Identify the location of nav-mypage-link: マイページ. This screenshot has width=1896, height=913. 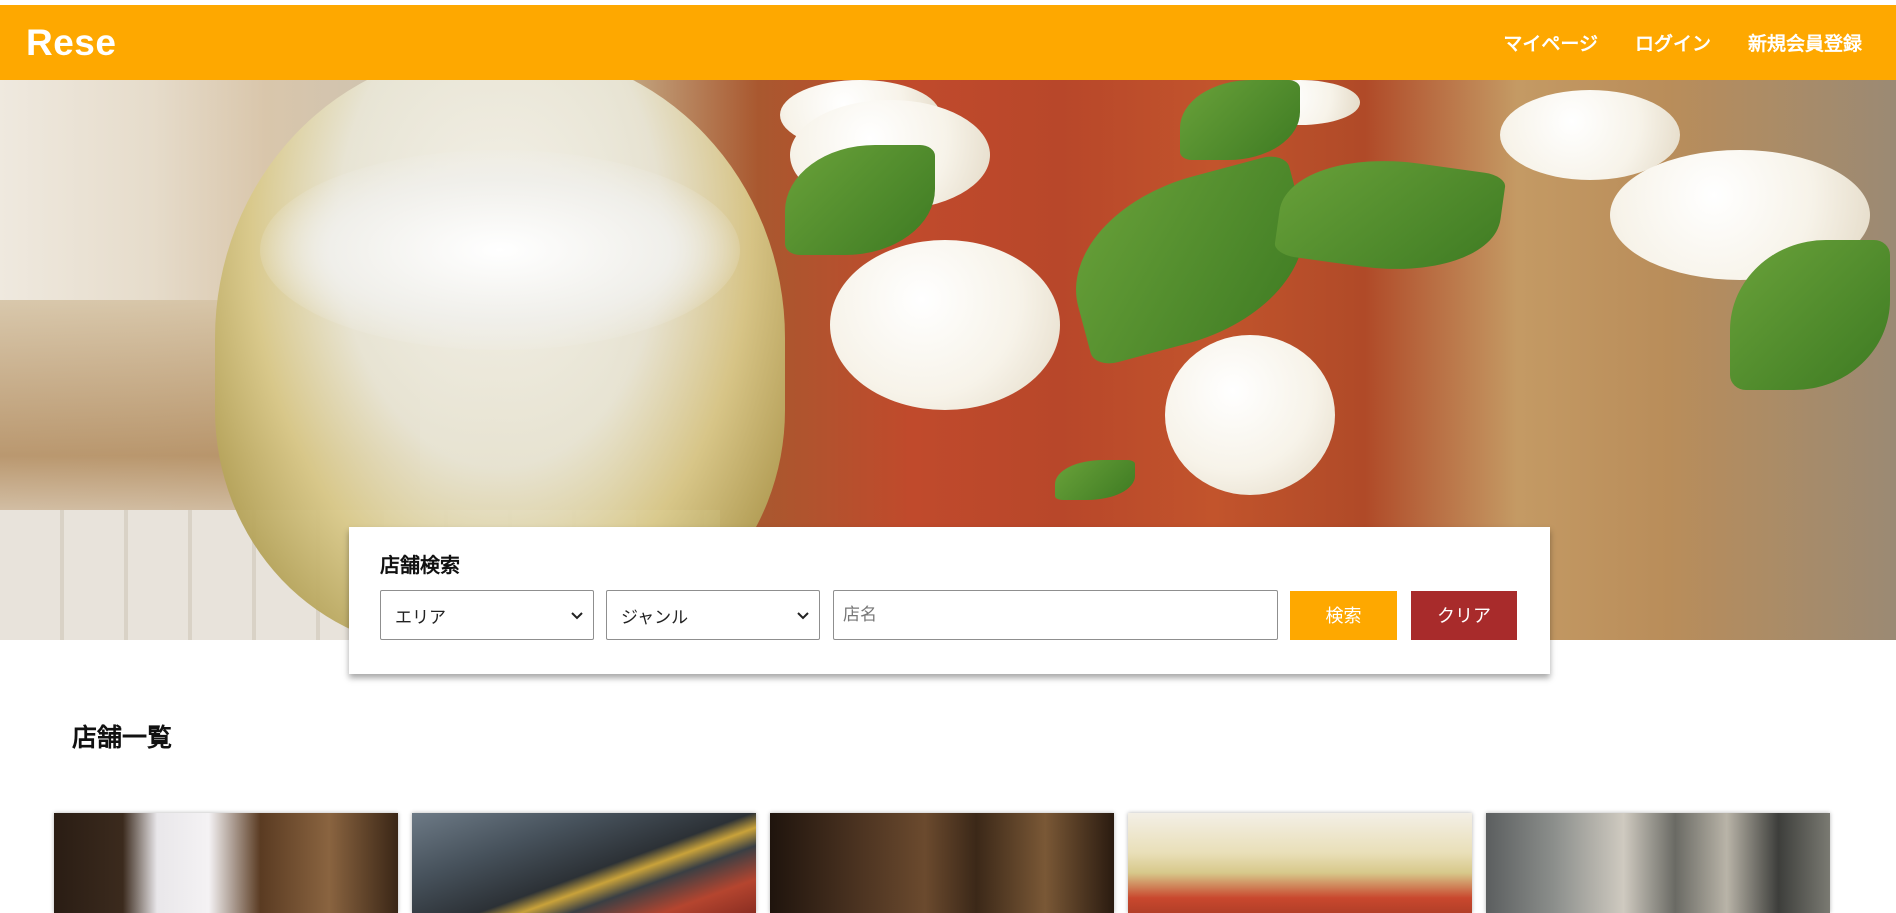
(1550, 42).